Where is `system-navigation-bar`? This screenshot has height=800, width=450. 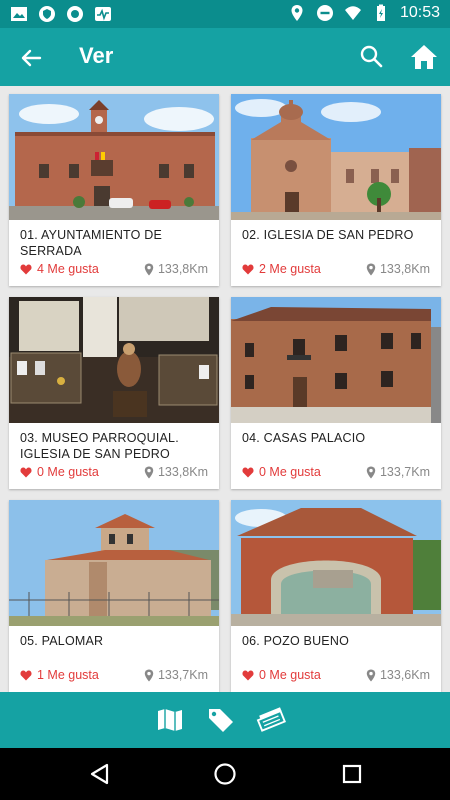
system-navigation-bar is located at coordinates (225, 774).